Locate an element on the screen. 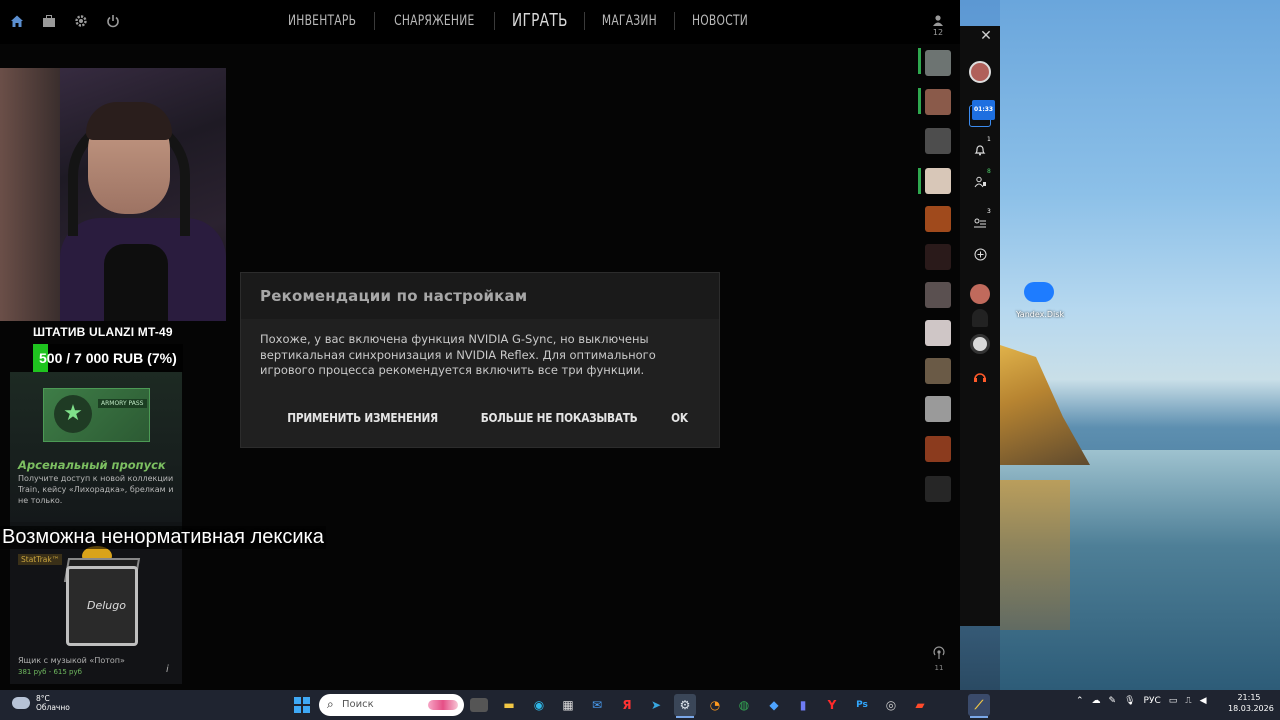 Image resolution: width=1280 pixels, height=720 pixels. chrome-icon: ◍ is located at coordinates (744, 705).